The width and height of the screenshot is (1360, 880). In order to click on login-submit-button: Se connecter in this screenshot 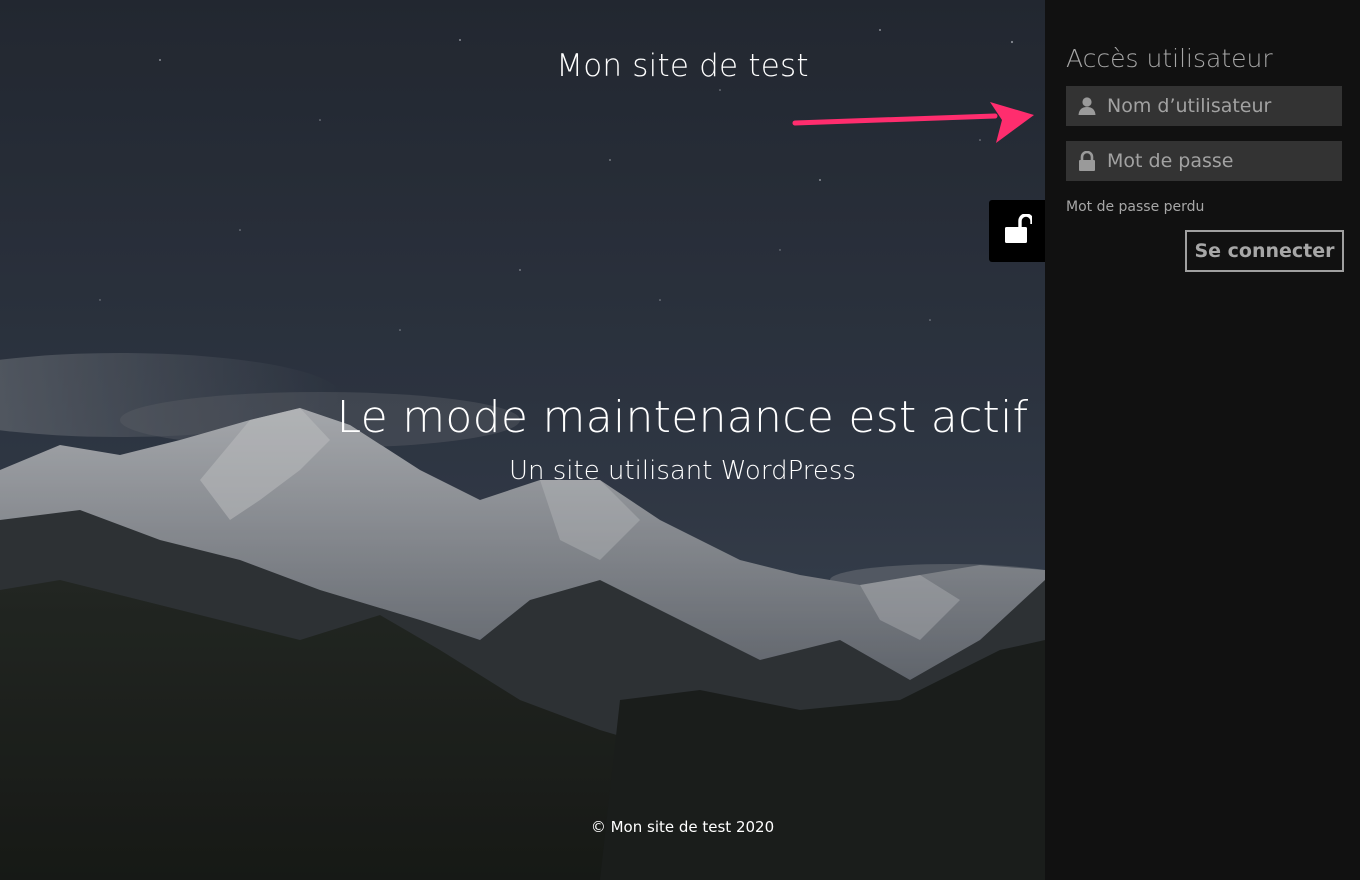, I will do `click(1264, 251)`.